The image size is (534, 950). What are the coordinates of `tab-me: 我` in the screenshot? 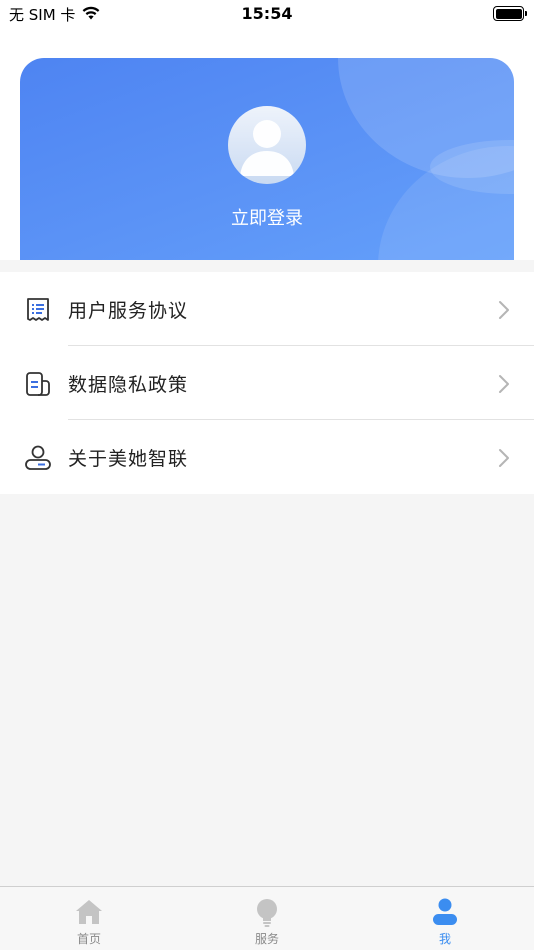 It's located at (445, 918).